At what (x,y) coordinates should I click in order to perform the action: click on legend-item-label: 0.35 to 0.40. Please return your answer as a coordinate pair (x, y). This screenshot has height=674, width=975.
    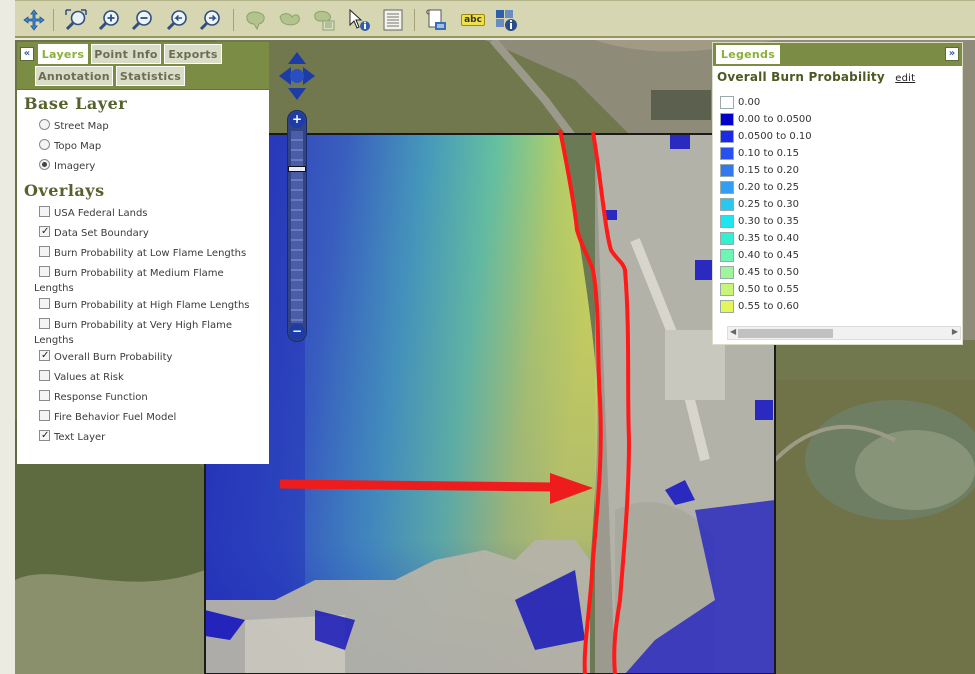
    Looking at the image, I should click on (768, 238).